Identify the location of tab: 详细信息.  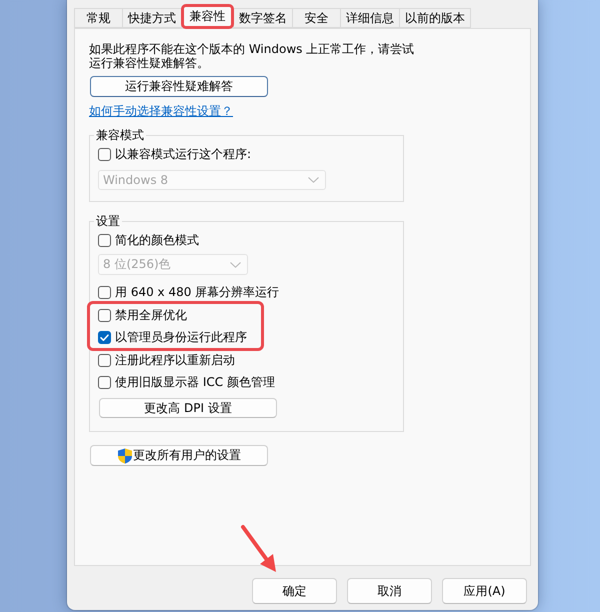
(370, 18).